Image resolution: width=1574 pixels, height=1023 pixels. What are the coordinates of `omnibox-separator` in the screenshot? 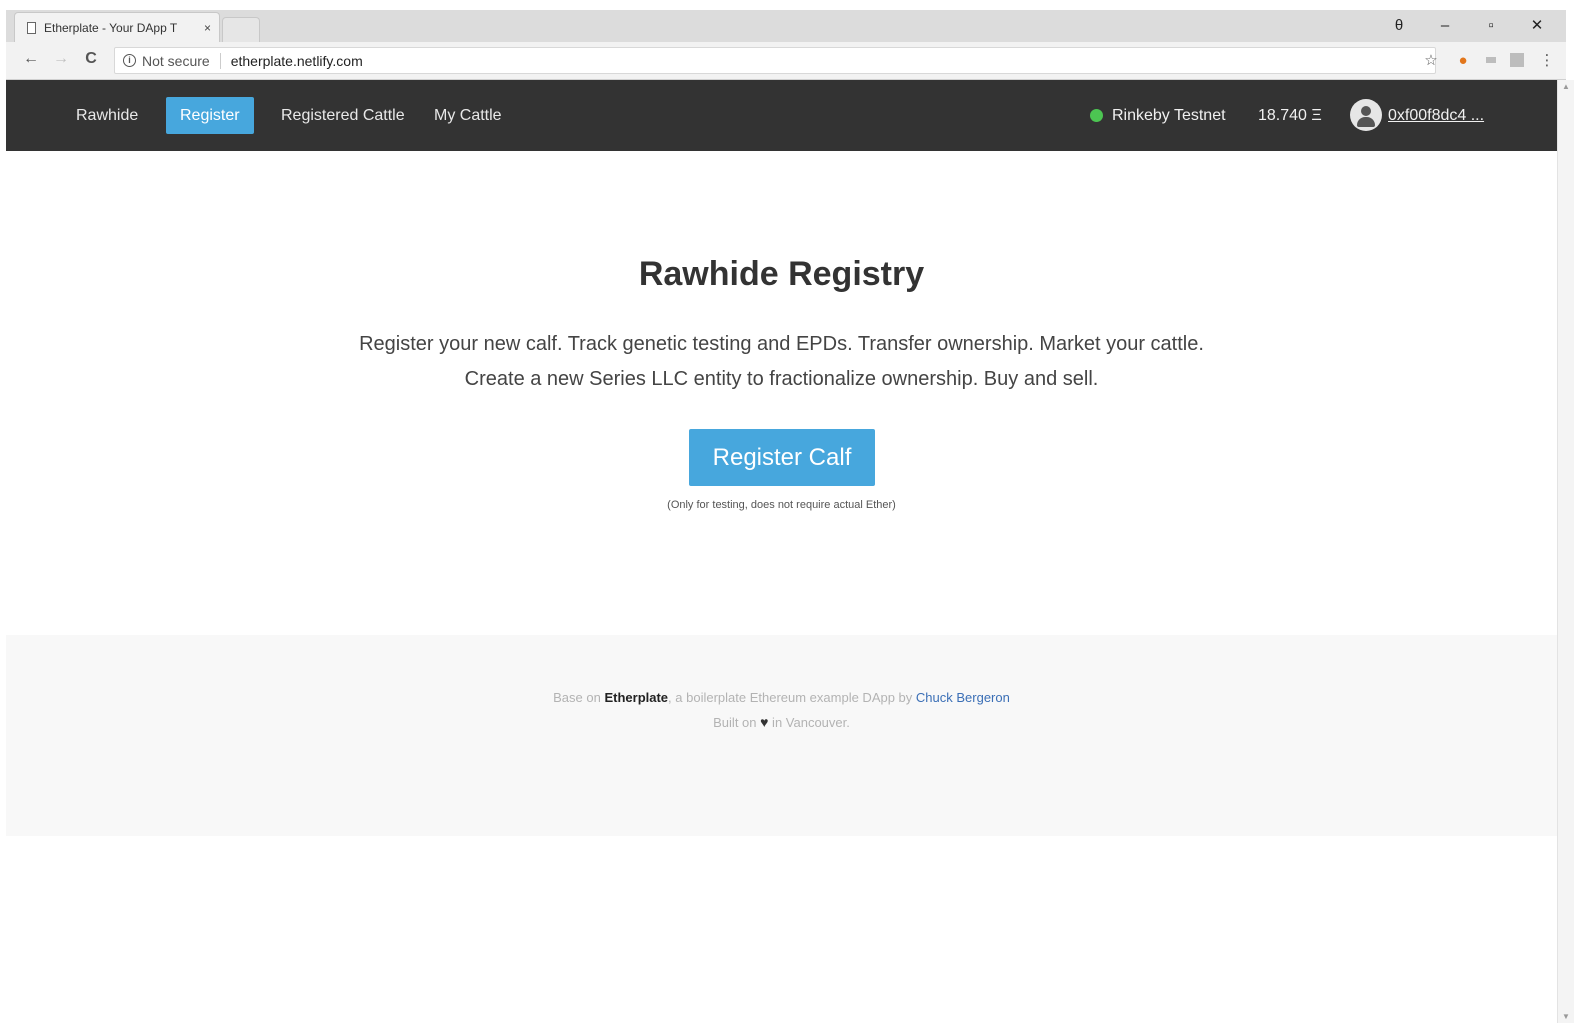 It's located at (220, 60).